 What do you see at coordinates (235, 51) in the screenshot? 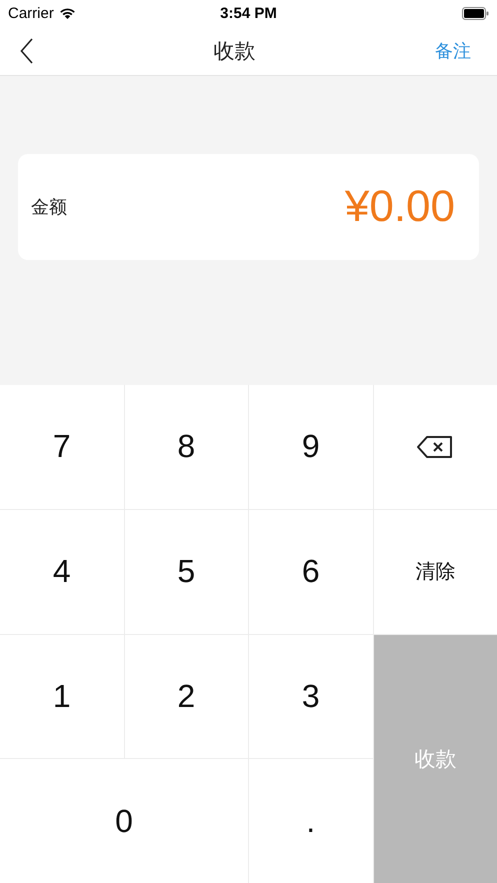
I see `page-title: 收款` at bounding box center [235, 51].